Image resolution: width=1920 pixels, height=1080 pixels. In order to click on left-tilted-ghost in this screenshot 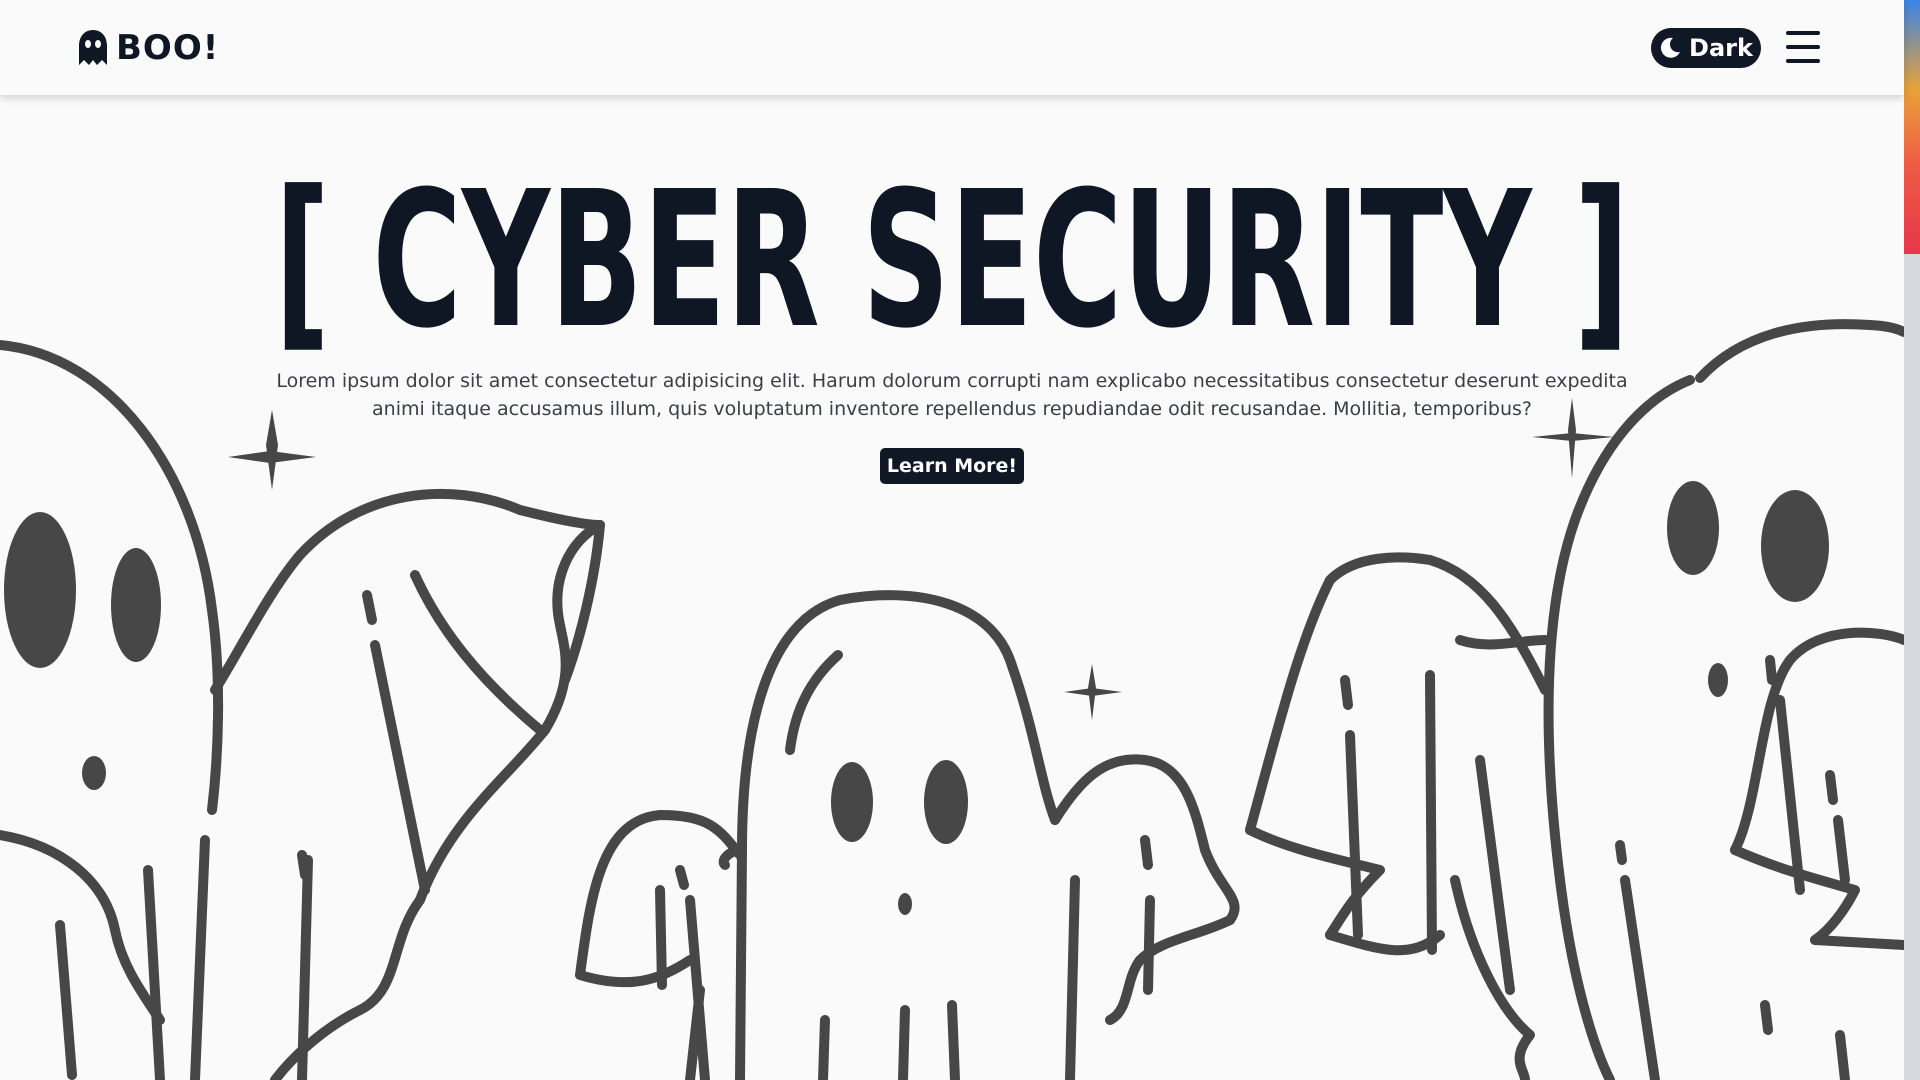, I will do `click(407, 784)`.